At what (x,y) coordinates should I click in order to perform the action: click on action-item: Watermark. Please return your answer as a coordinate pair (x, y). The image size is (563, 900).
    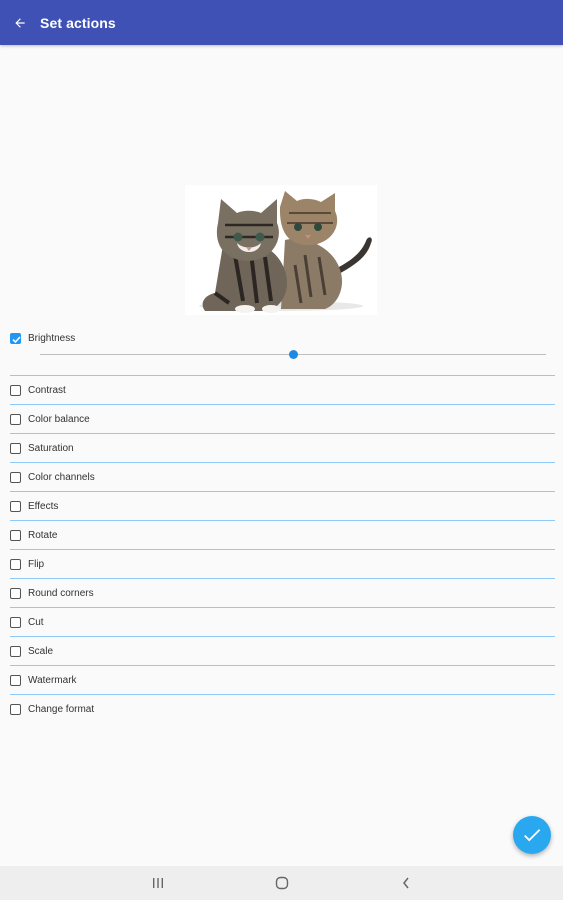
    Looking at the image, I should click on (282, 679).